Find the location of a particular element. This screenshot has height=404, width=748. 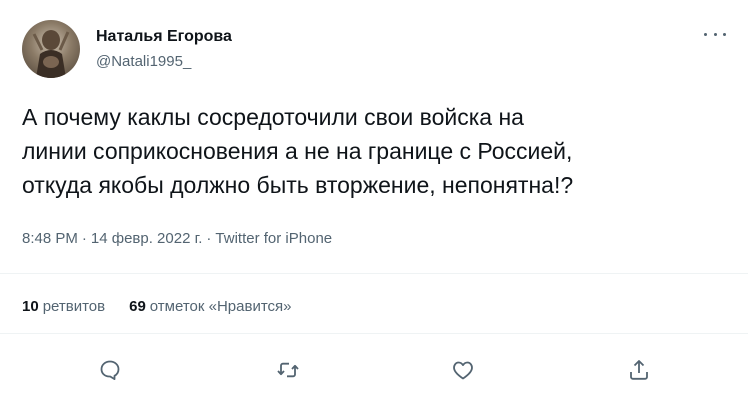

tweet-source: Twitter for iPhone is located at coordinates (273, 238).